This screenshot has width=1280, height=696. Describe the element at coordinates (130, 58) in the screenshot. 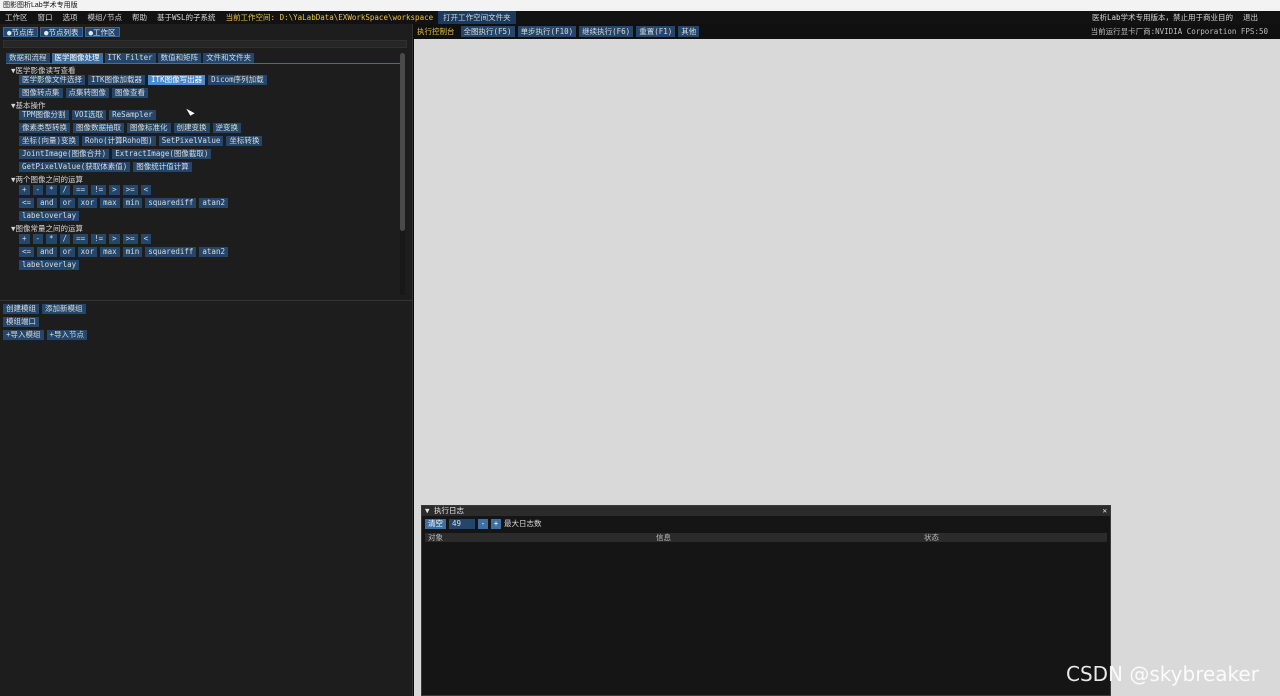

I see `tab-itk-filter: ITK Filter` at that location.